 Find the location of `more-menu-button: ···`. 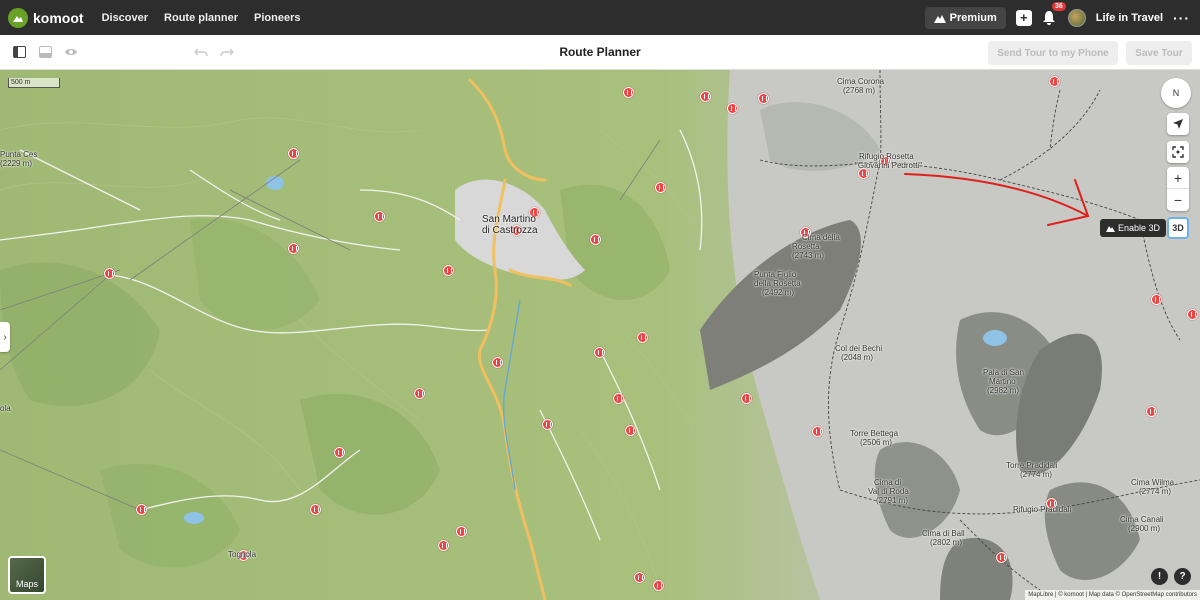

more-menu-button: ··· is located at coordinates (1181, 18).